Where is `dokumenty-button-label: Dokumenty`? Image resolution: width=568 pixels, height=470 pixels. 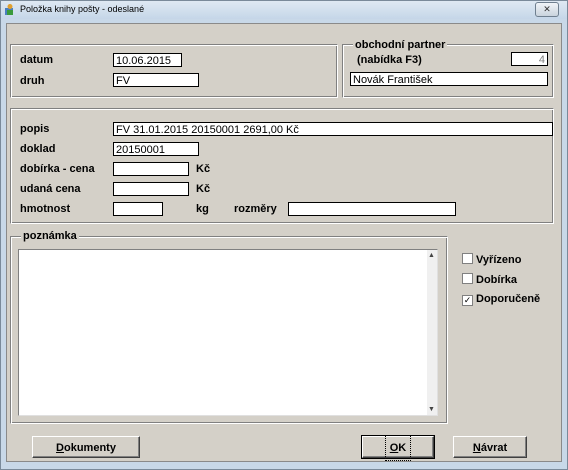 dokumenty-button-label: Dokumenty is located at coordinates (86, 448).